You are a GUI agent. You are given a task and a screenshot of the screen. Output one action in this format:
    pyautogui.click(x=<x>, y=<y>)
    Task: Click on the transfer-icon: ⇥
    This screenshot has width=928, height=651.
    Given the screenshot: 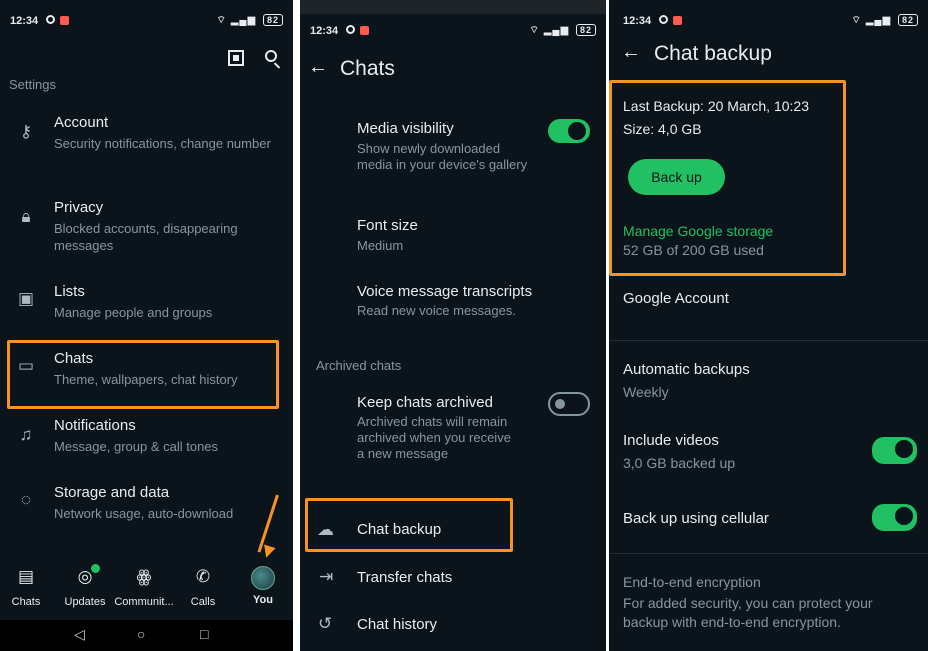 What is the action you would take?
    pyautogui.click(x=326, y=576)
    